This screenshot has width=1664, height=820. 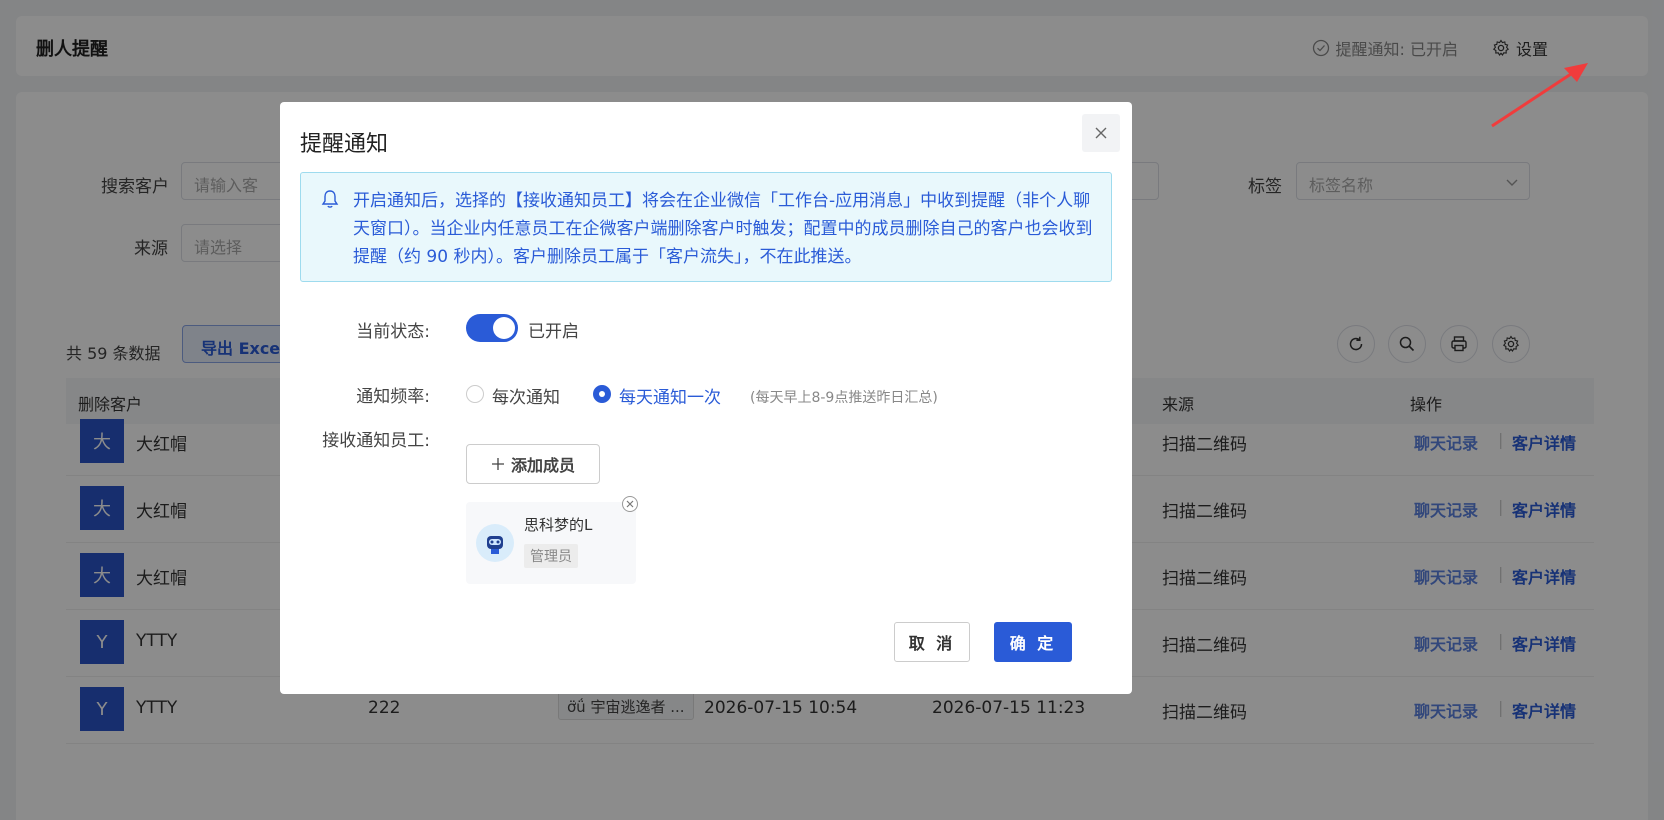 What do you see at coordinates (393, 397) in the screenshot?
I see `frequency-label: 通知频率:` at bounding box center [393, 397].